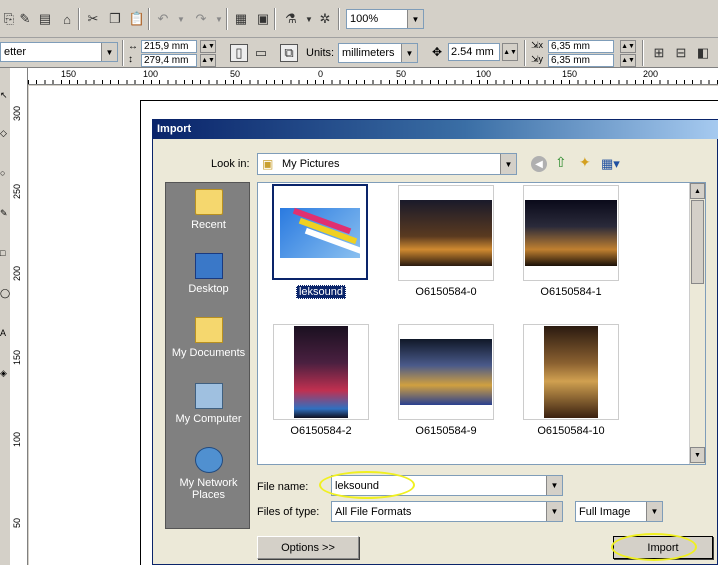  What do you see at coordinates (5, 175) in the screenshot?
I see `zoom-tool-icon: ○` at bounding box center [5, 175].